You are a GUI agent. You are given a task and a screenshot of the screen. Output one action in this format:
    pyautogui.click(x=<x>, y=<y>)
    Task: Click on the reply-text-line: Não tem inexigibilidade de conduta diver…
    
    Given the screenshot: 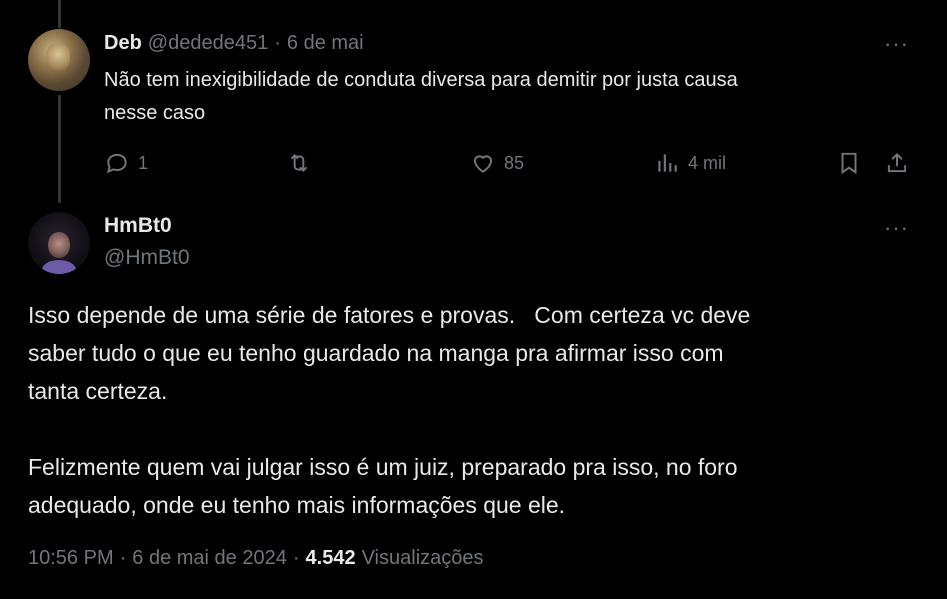 What is the action you would take?
    pyautogui.click(x=421, y=80)
    